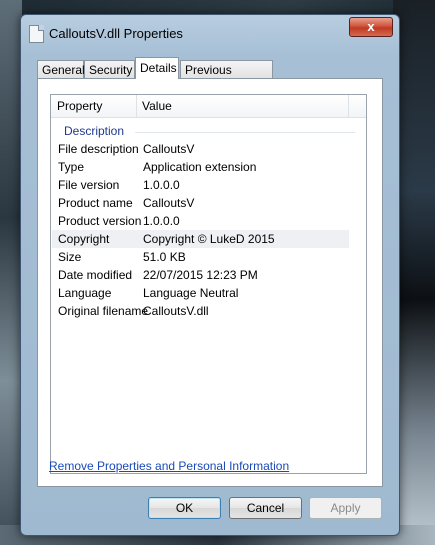 Image resolution: width=435 pixels, height=545 pixels. Describe the element at coordinates (164, 257) in the screenshot. I see `property-value: 51.0 KB` at that location.